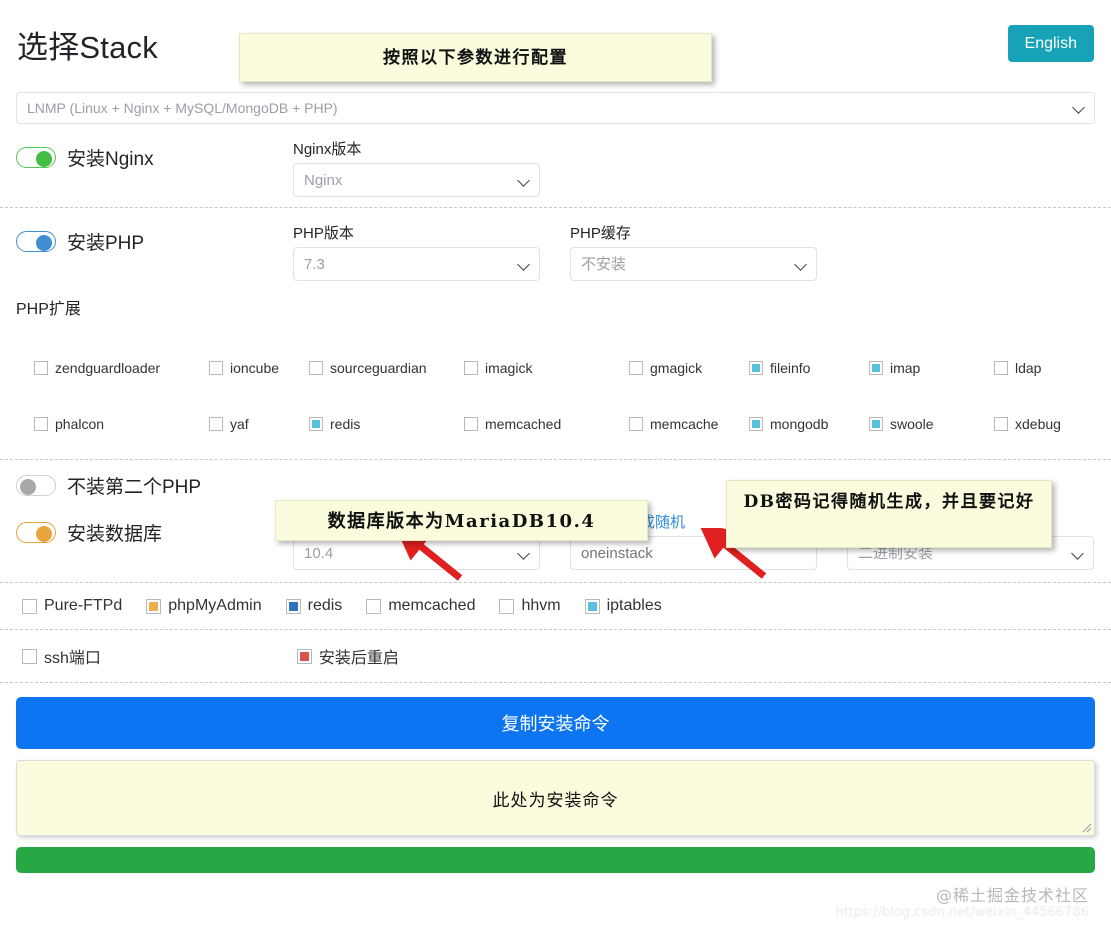 Image resolution: width=1111 pixels, height=930 pixels. I want to click on checkbox-label: xdebug, so click(1038, 424).